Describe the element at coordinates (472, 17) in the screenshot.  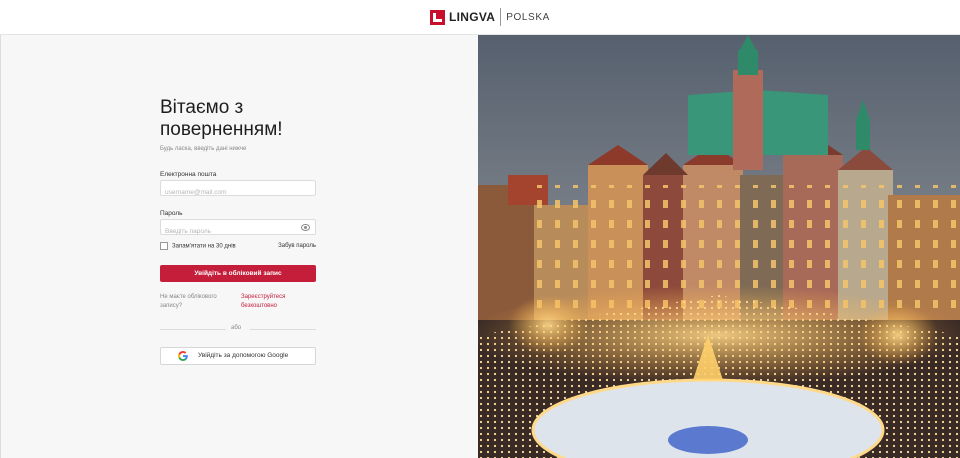
I see `brand-name: LINGVA` at that location.